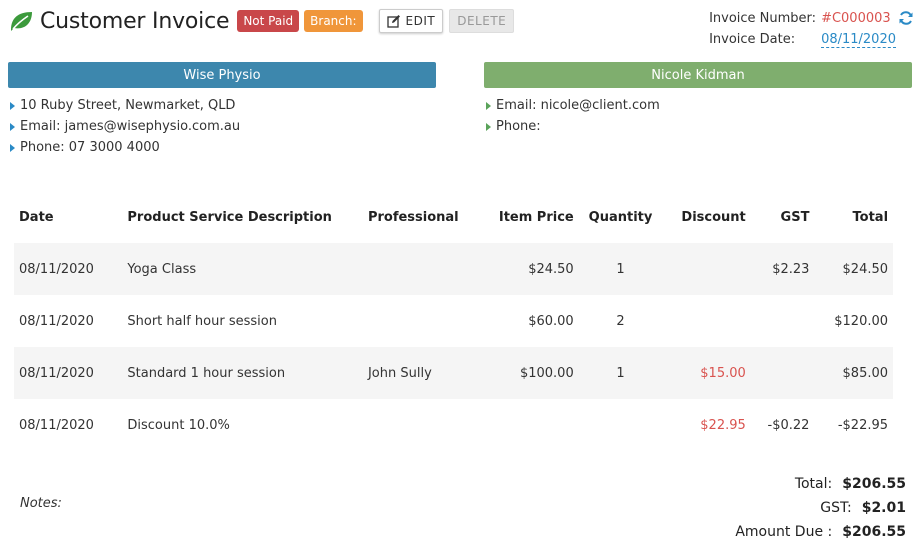  Describe the element at coordinates (723, 373) in the screenshot. I see `cell-discount: $15.00` at that location.